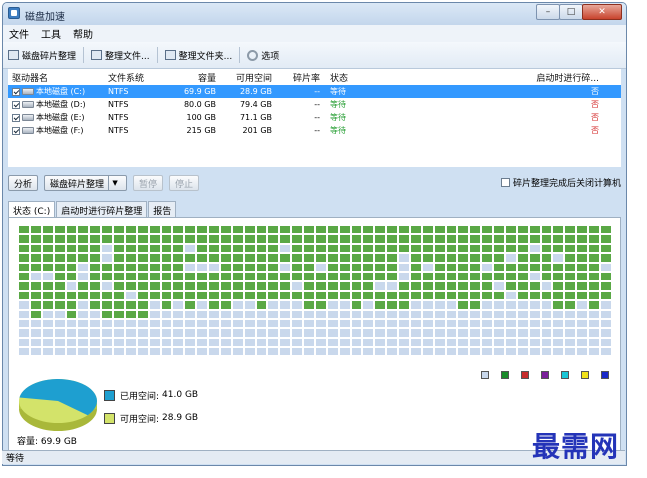 The image size is (647, 478). What do you see at coordinates (314, 91) in the screenshot?
I see `drive-row-c: 本地磁盘 (C:) NTFS 69.9 GB 28.9 GB -- 等待 否` at bounding box center [314, 91].